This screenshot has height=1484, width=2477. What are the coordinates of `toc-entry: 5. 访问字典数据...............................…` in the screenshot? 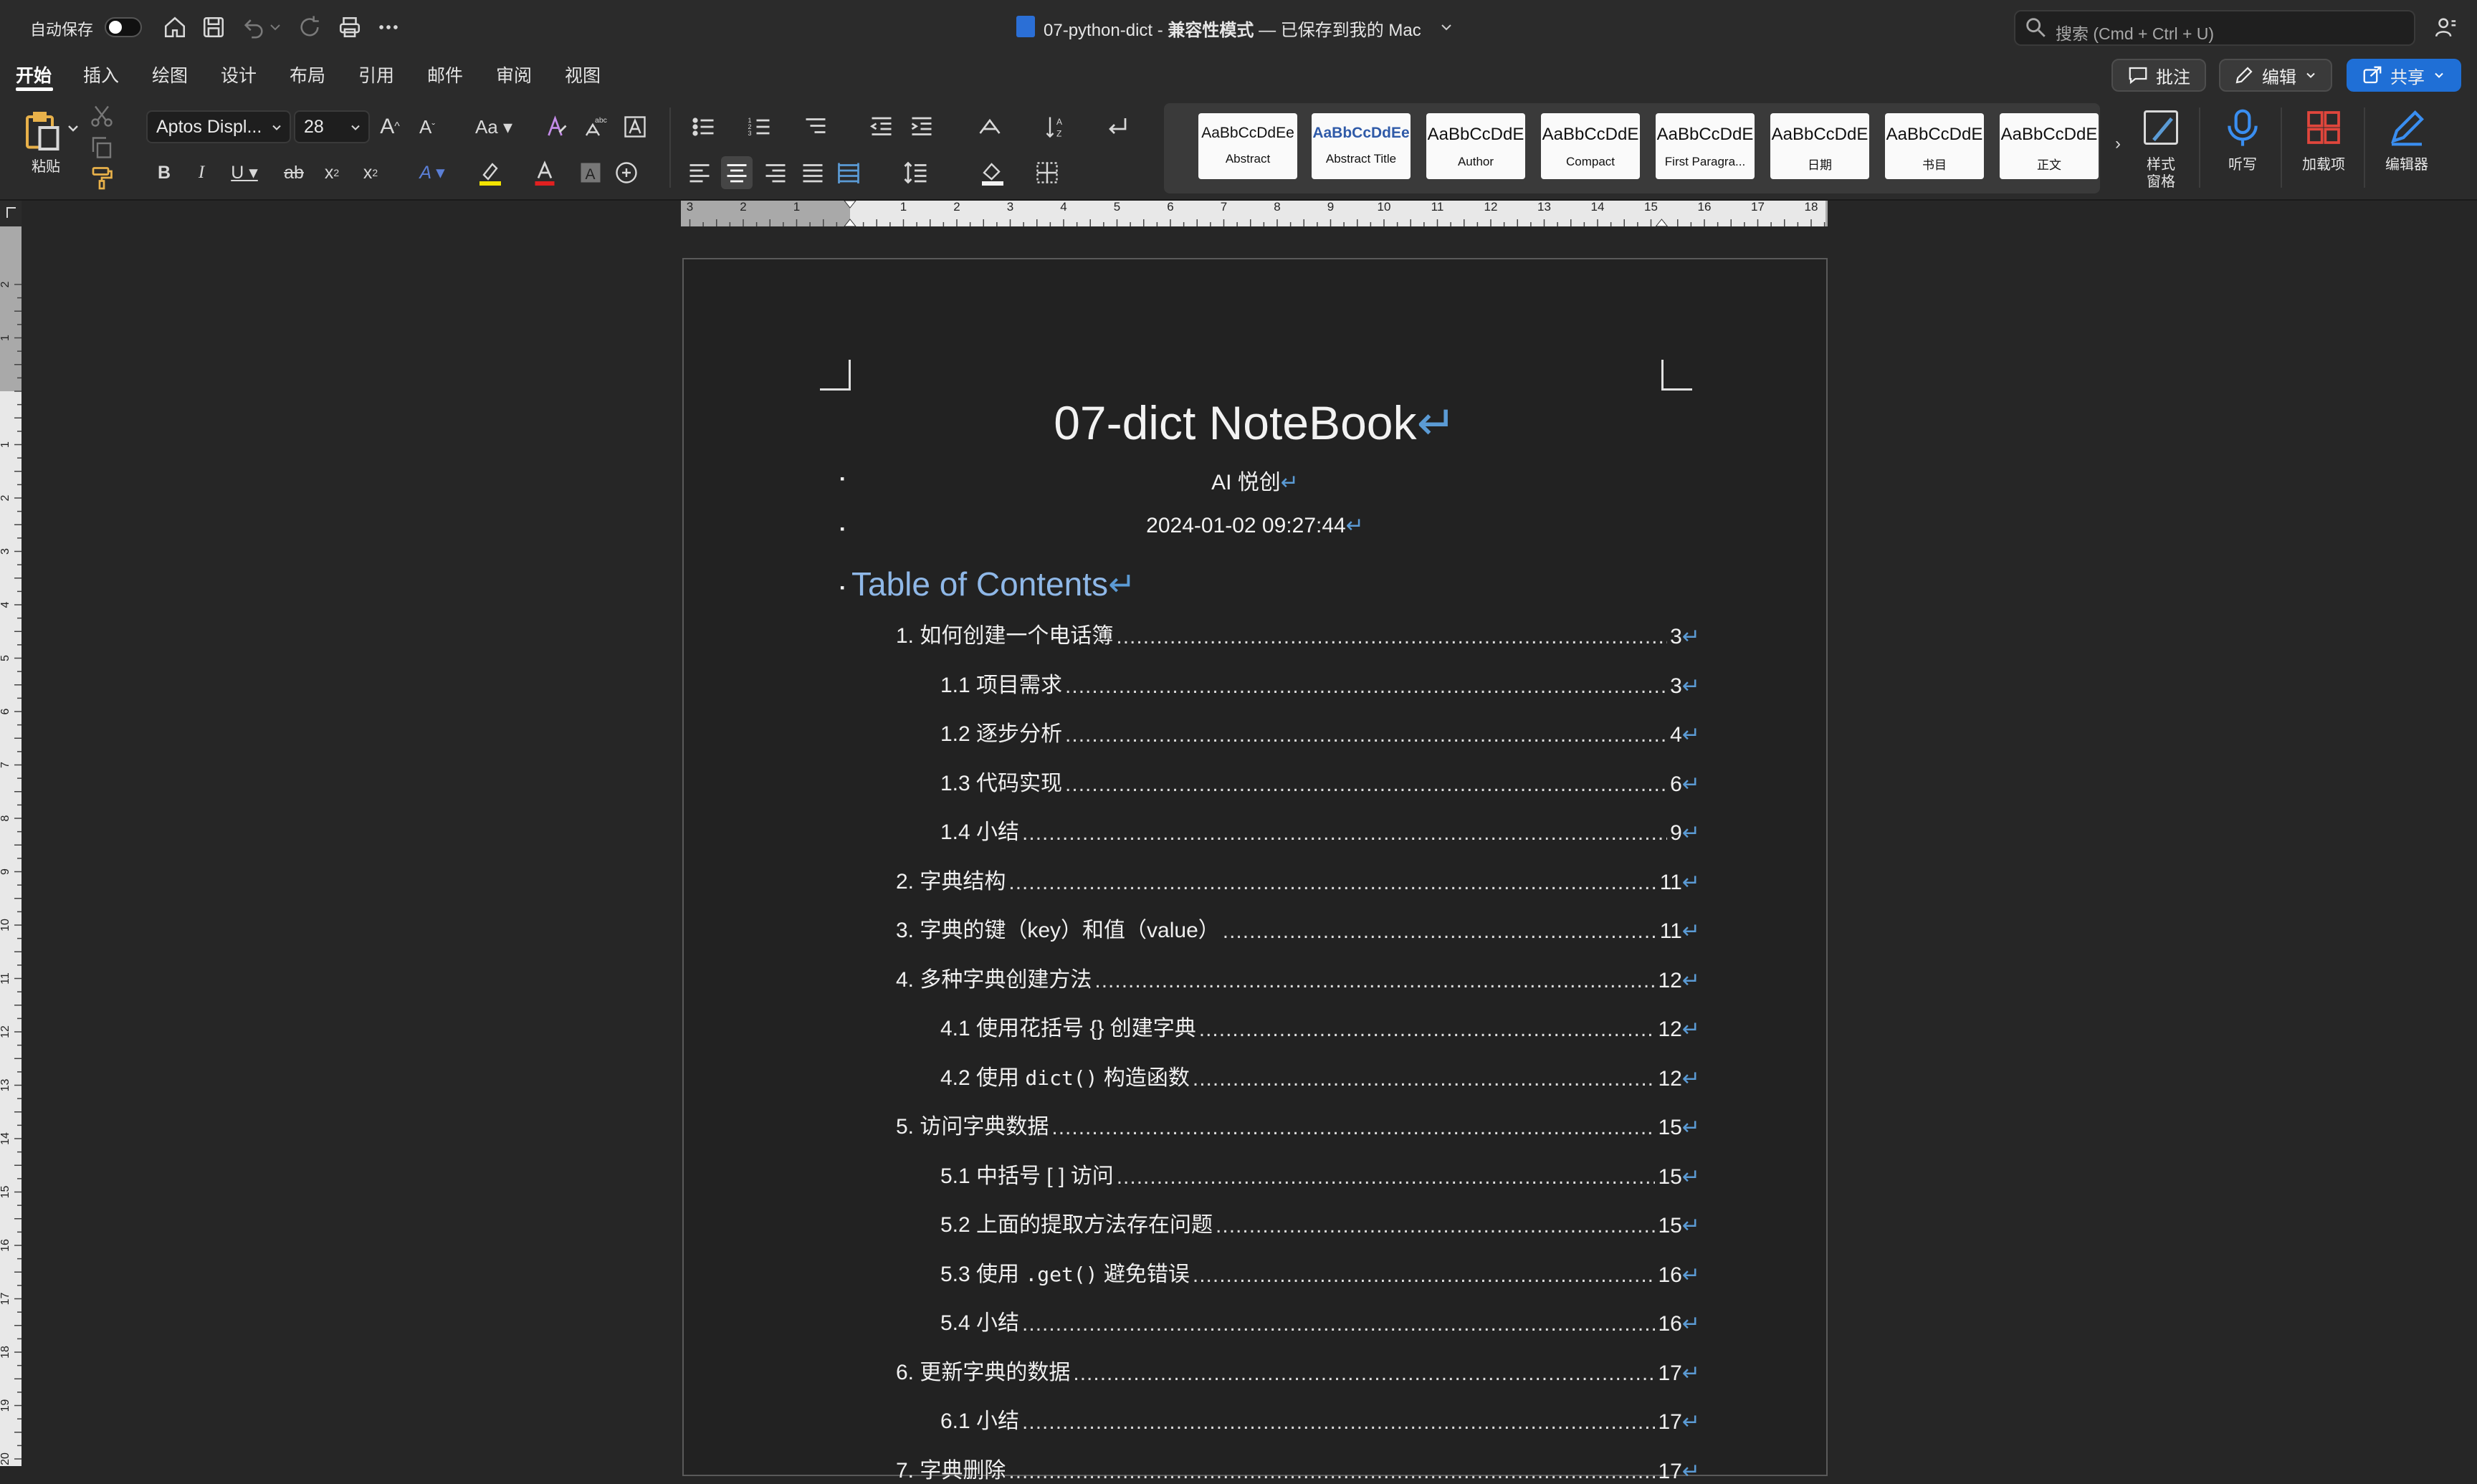 It's located at (1298, 1124).